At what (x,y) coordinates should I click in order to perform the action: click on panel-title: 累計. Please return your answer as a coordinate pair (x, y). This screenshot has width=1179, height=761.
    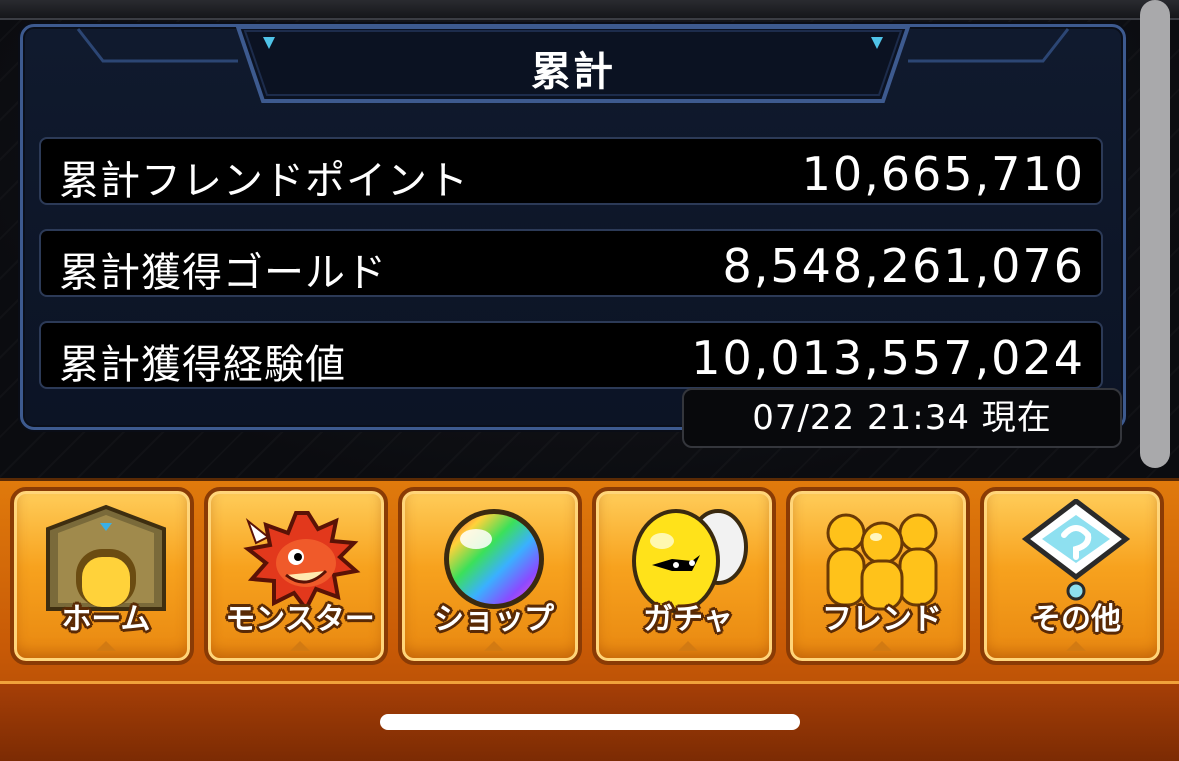
    Looking at the image, I should click on (573, 72).